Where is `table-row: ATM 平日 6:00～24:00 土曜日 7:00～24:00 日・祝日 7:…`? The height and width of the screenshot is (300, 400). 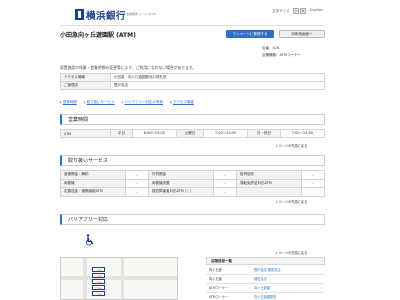 table-row: ATM 平日 6:00～24:00 土曜日 7:00～24:00 日・祝日 7:… is located at coordinates (193, 133).